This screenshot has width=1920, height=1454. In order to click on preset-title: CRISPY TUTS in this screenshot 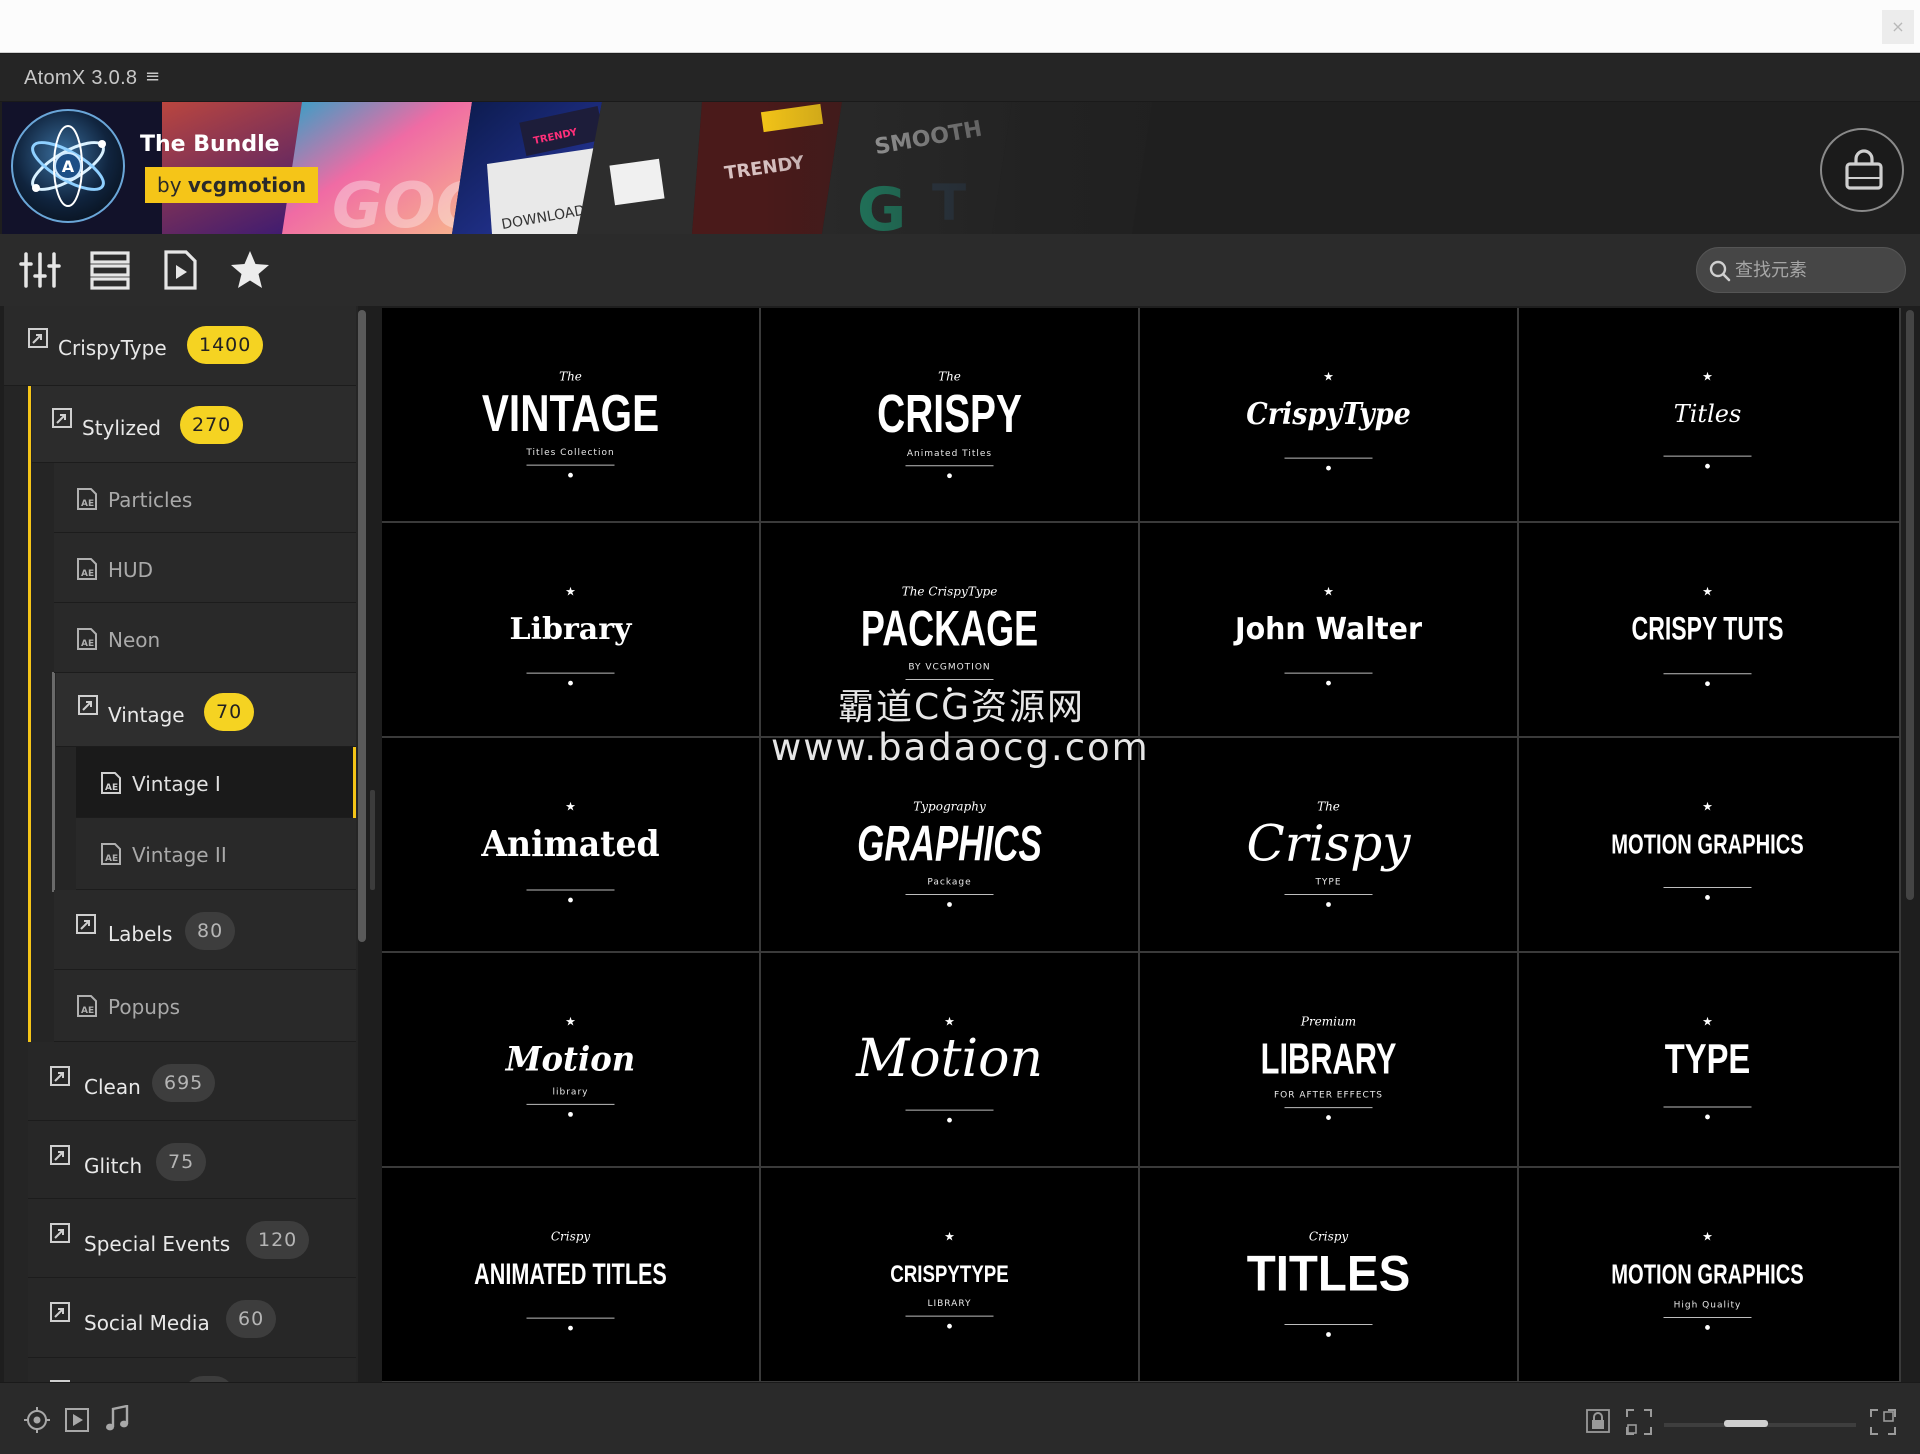, I will do `click(1708, 629)`.